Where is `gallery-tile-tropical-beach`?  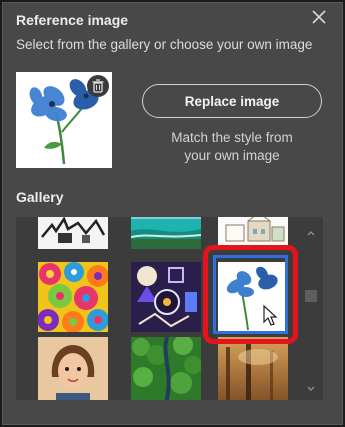 gallery-tile-tropical-beach is located at coordinates (166, 233).